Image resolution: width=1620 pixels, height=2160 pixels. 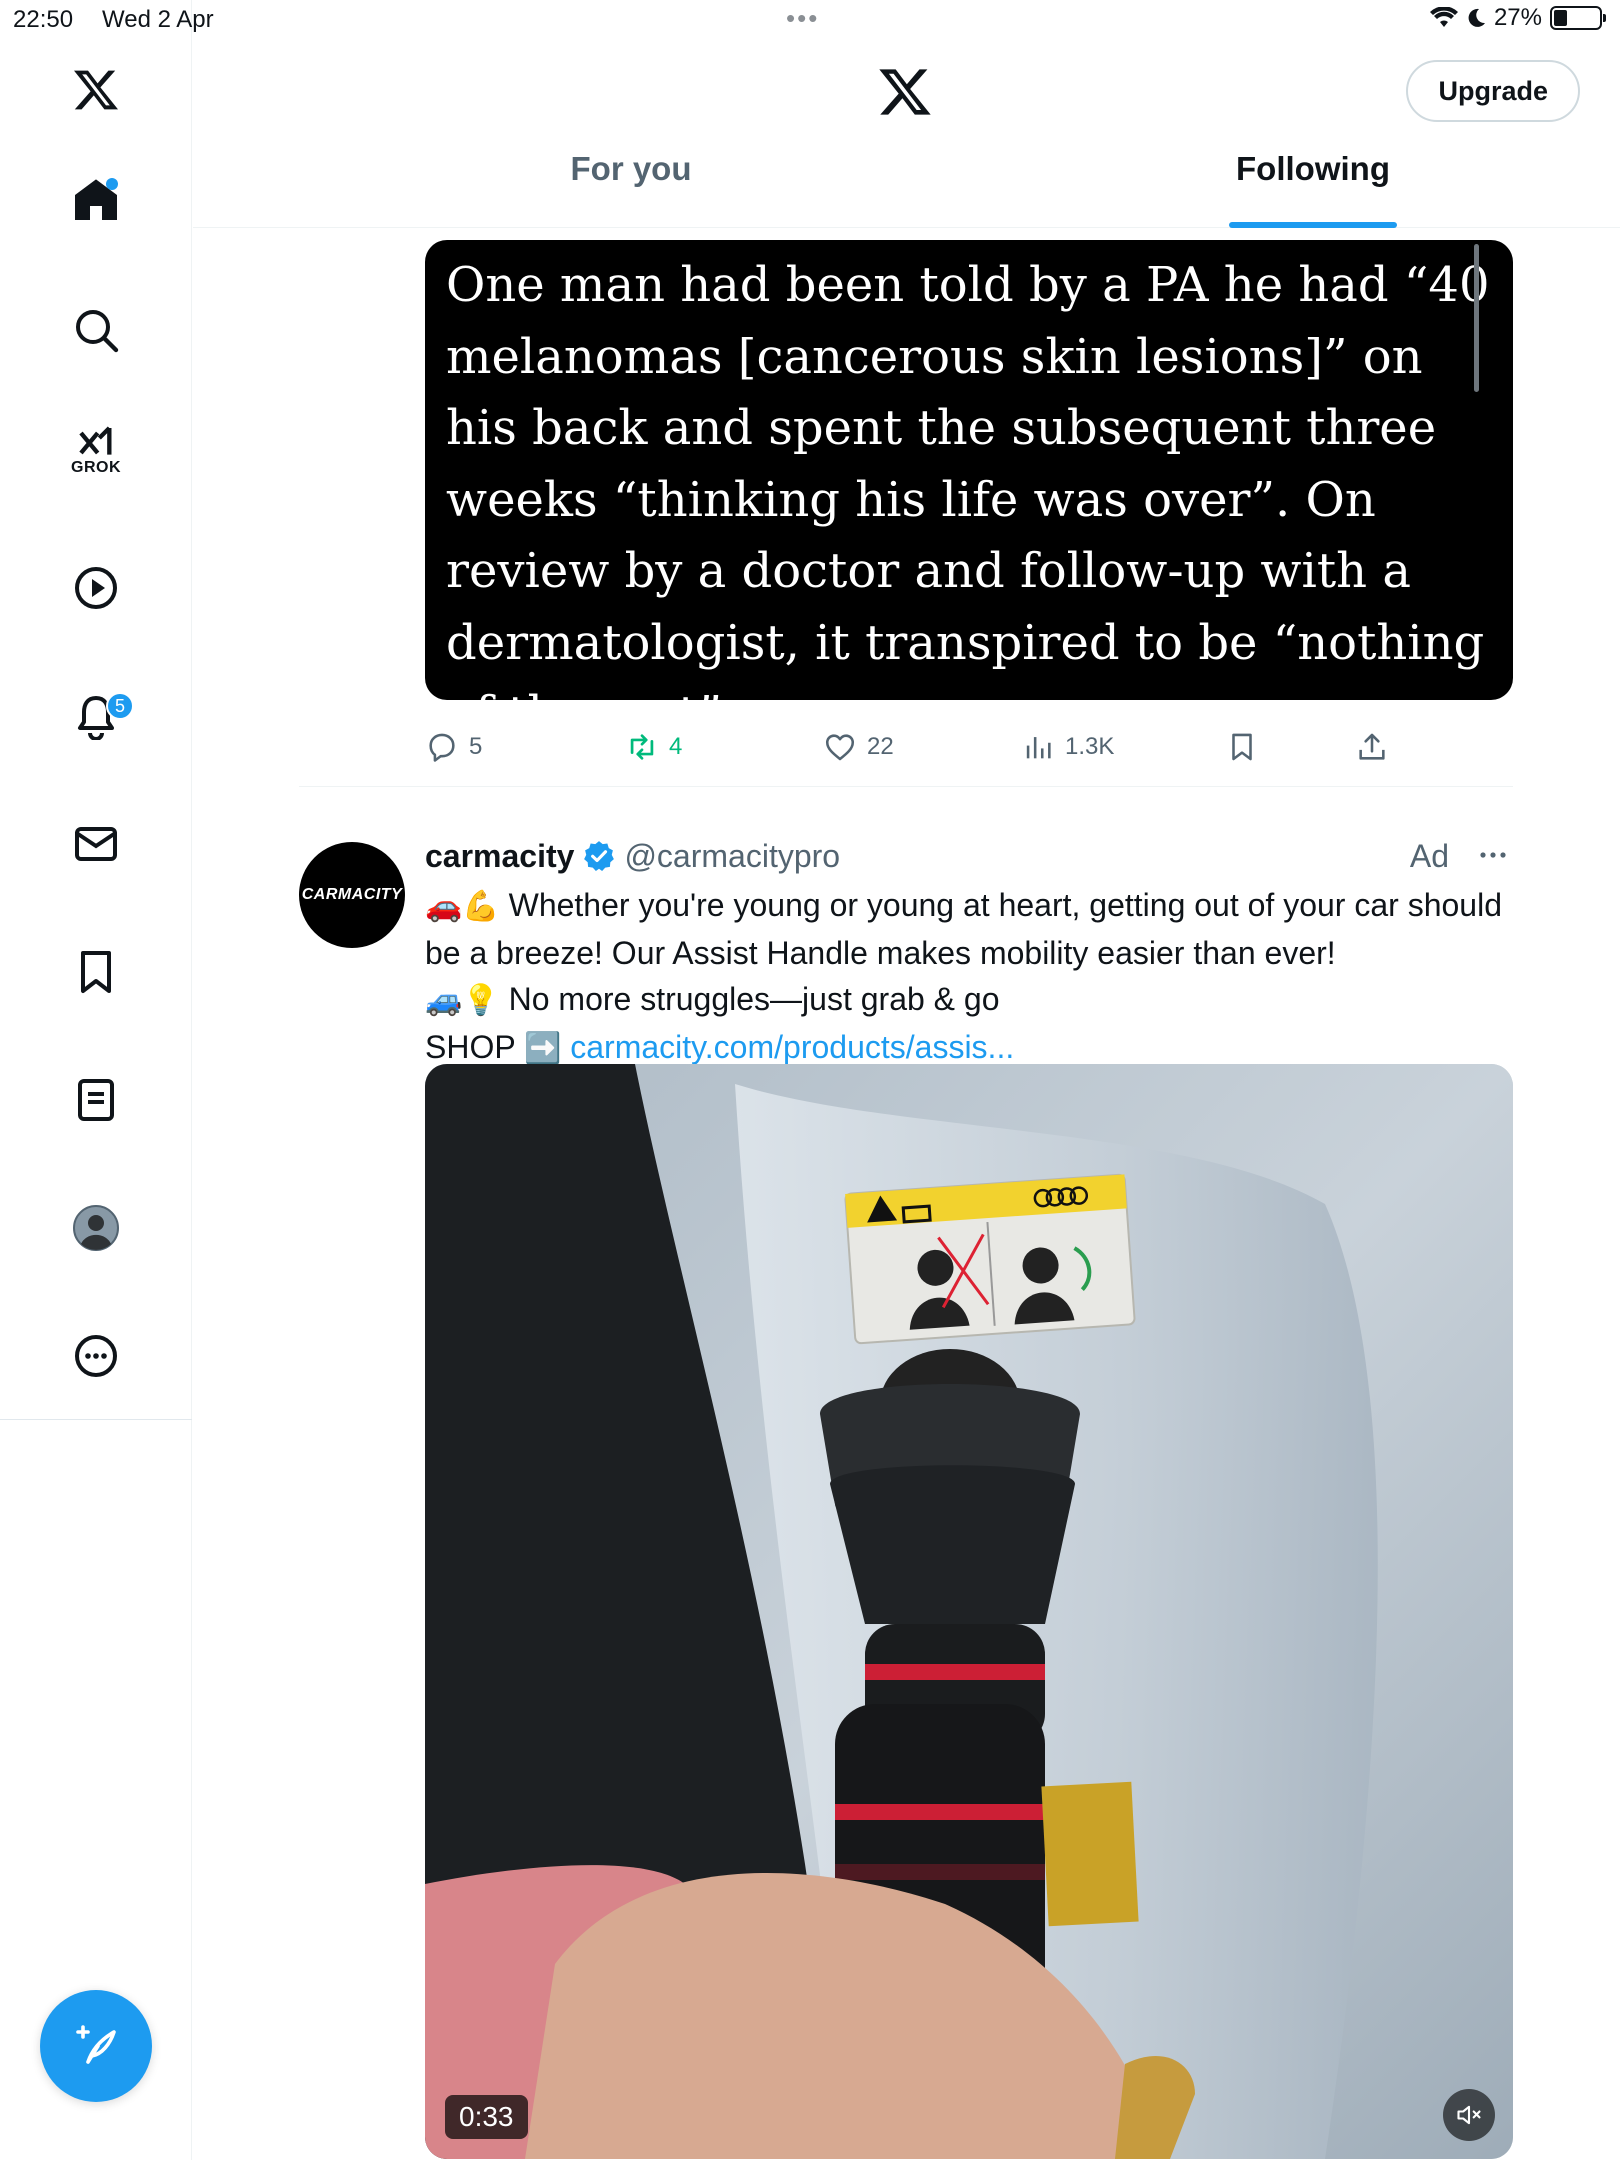 What do you see at coordinates (1038, 748) in the screenshot?
I see `analytics-icon` at bounding box center [1038, 748].